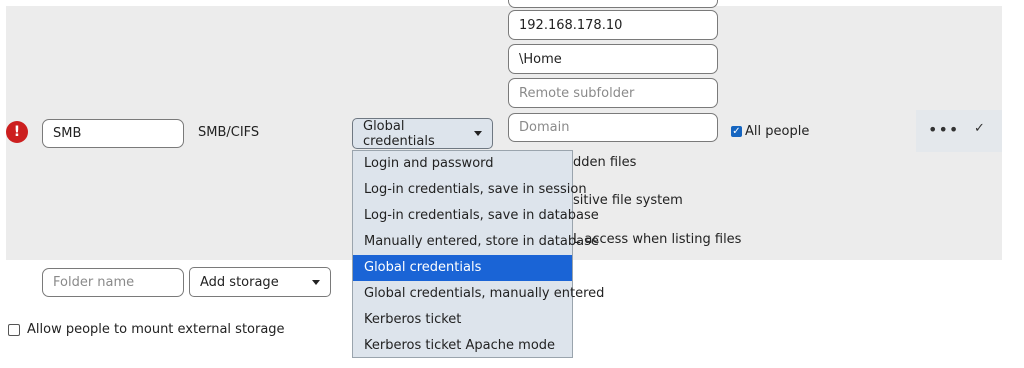 The image size is (1024, 368). I want to click on exclamation-icon: !, so click(17, 132).